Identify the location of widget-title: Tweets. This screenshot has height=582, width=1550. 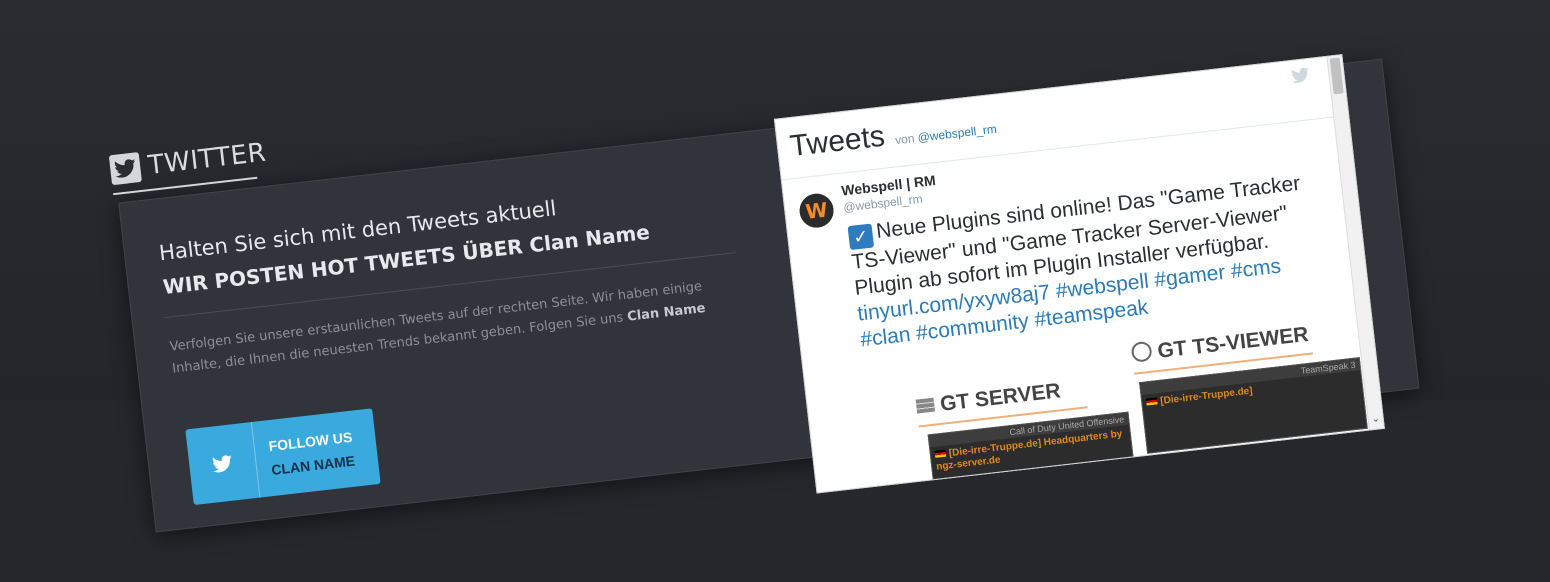
(837, 141).